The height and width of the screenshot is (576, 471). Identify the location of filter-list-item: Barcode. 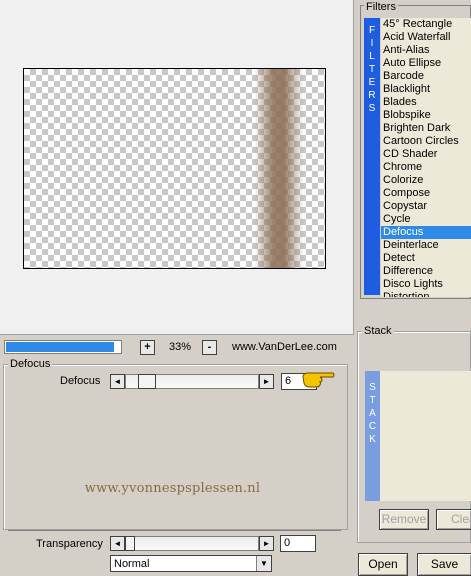
(426, 76).